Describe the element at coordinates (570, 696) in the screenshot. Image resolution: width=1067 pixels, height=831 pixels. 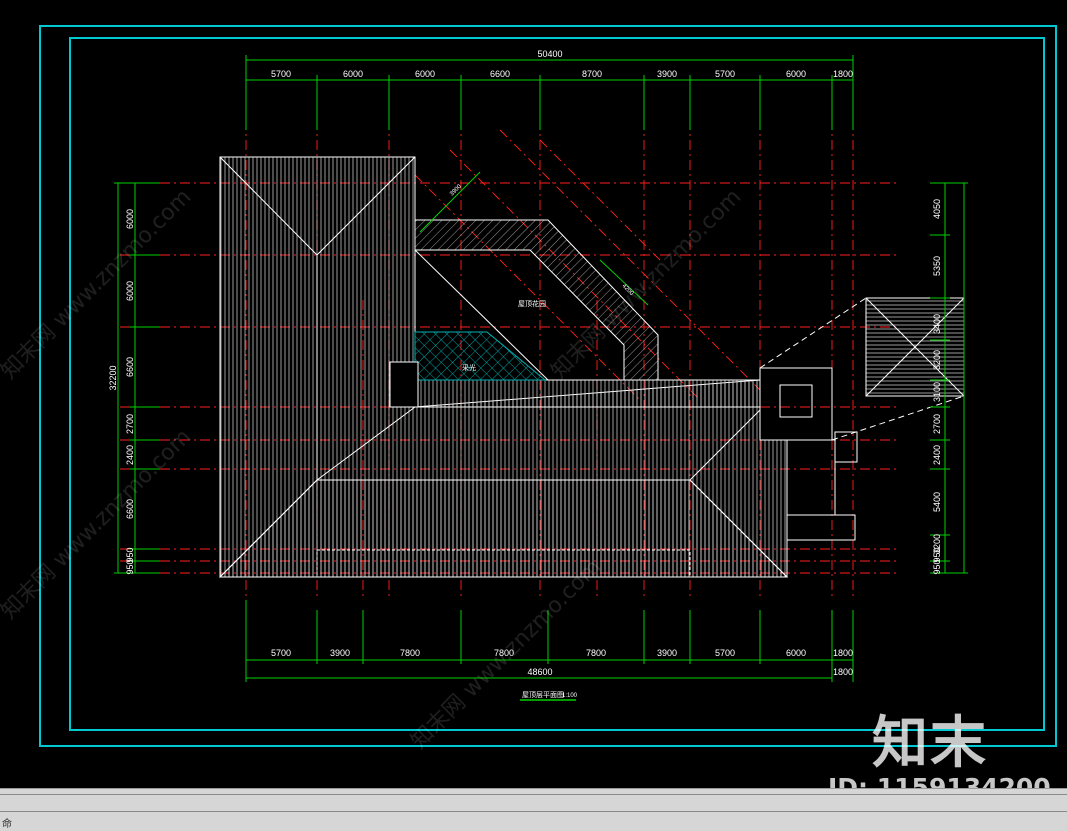
I see `drawing-scale: 1:100` at that location.